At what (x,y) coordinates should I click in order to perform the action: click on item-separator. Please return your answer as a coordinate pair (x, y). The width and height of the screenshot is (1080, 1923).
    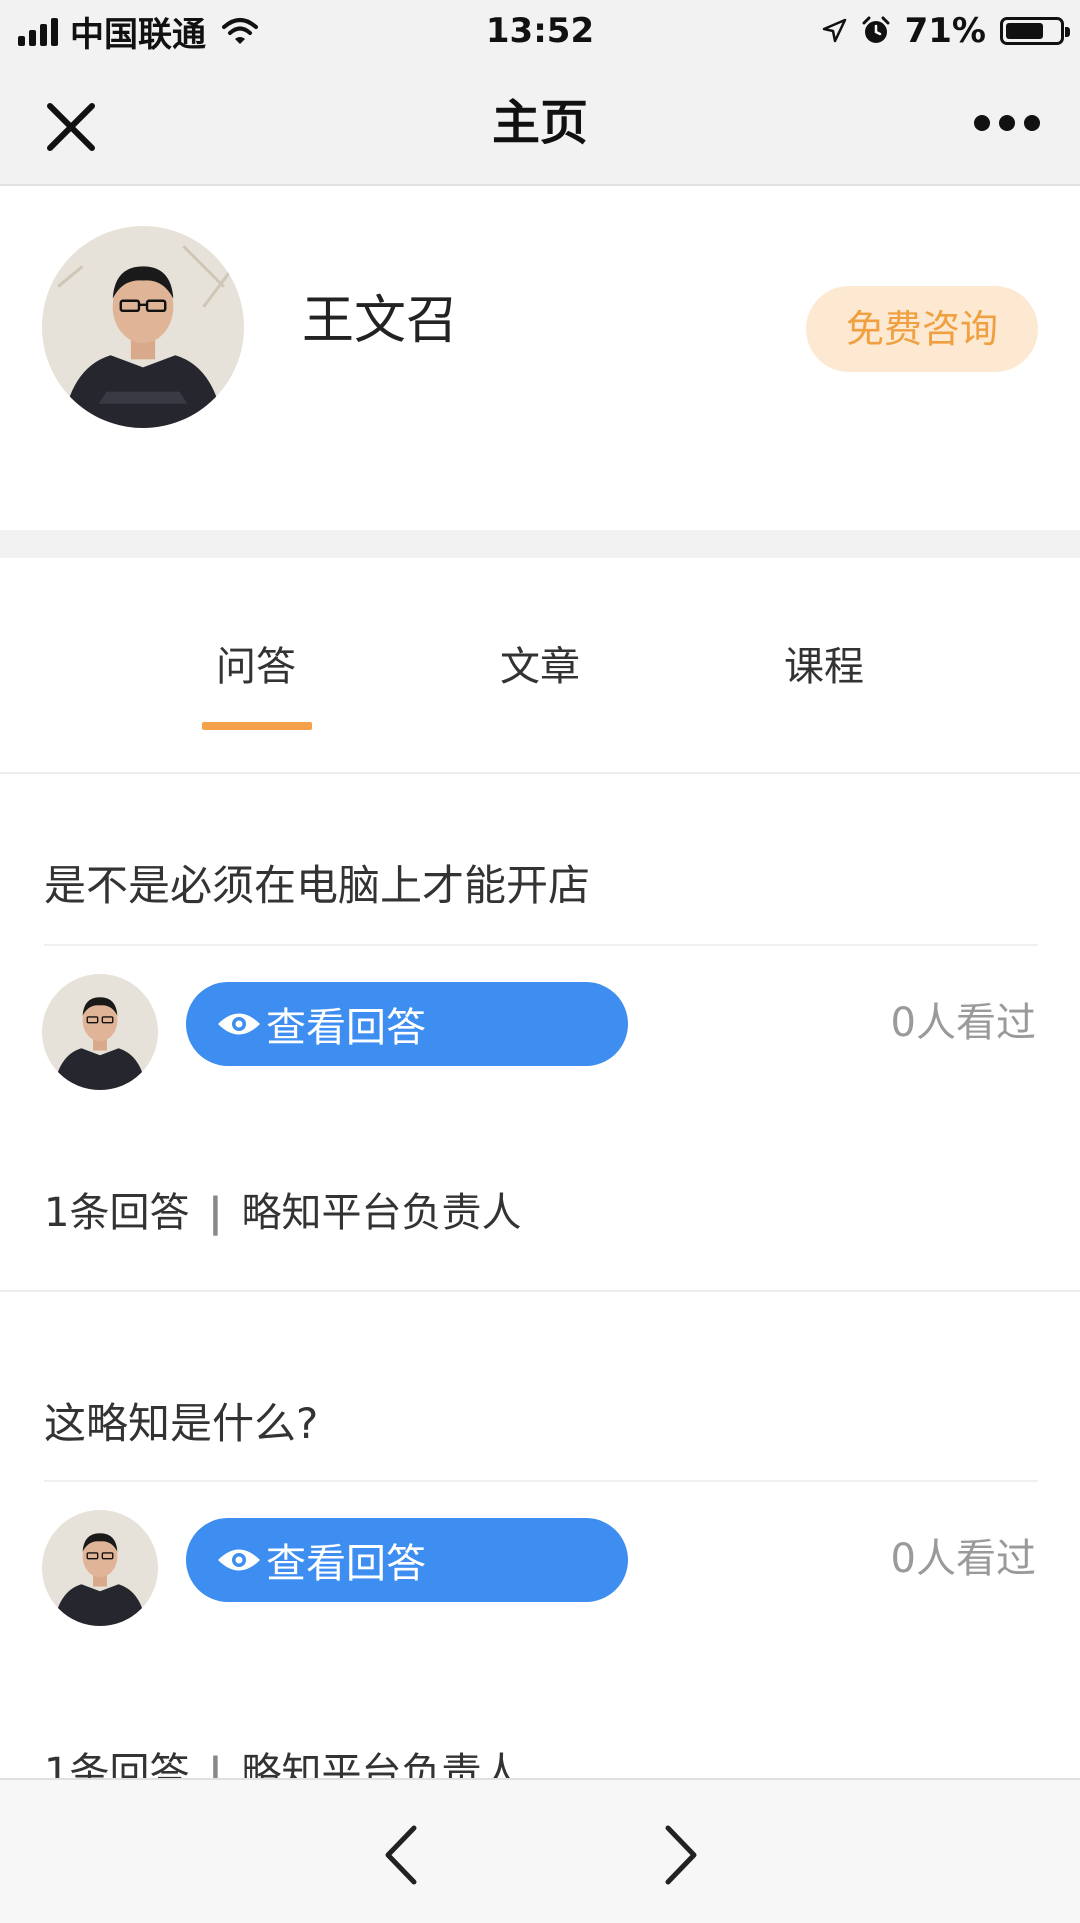
    Looking at the image, I should click on (540, 1291).